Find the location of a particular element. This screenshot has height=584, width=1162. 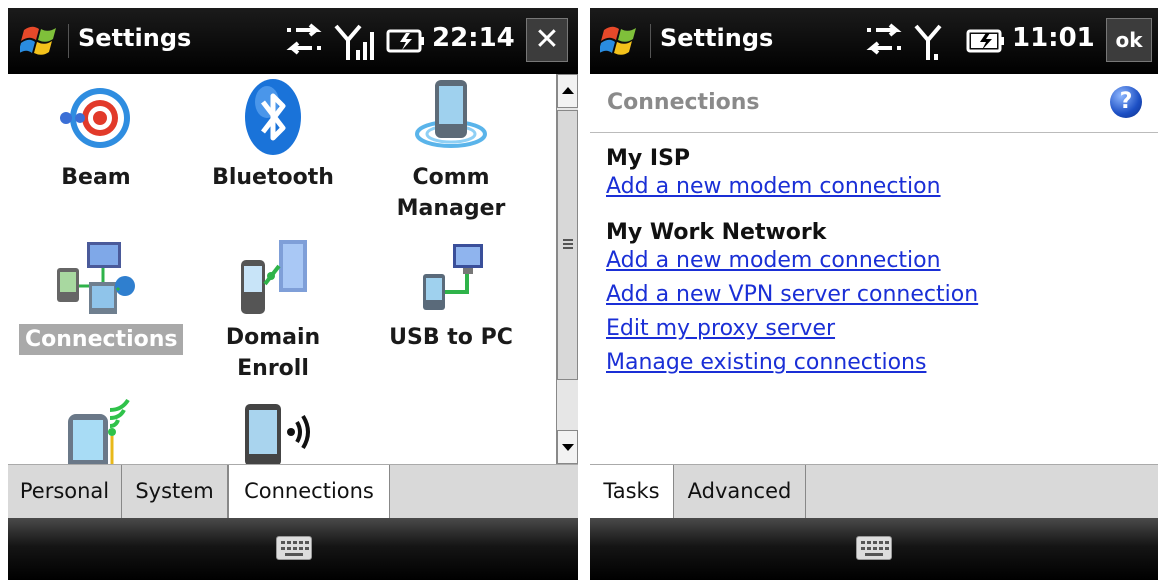

ok-button: ok is located at coordinates (1129, 40).